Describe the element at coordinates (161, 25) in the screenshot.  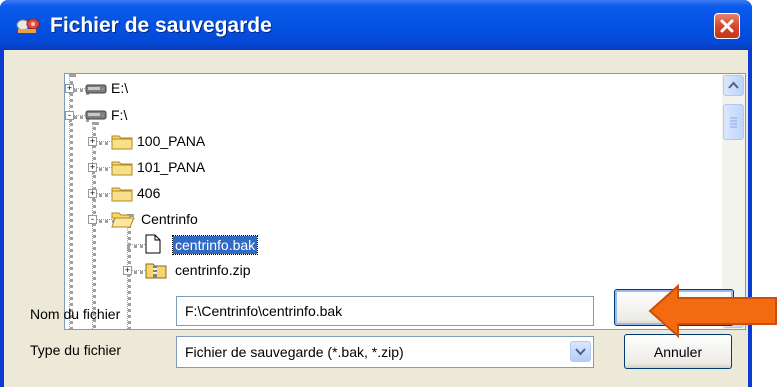
I see `window-title: Fichier de sauvegarde` at that location.